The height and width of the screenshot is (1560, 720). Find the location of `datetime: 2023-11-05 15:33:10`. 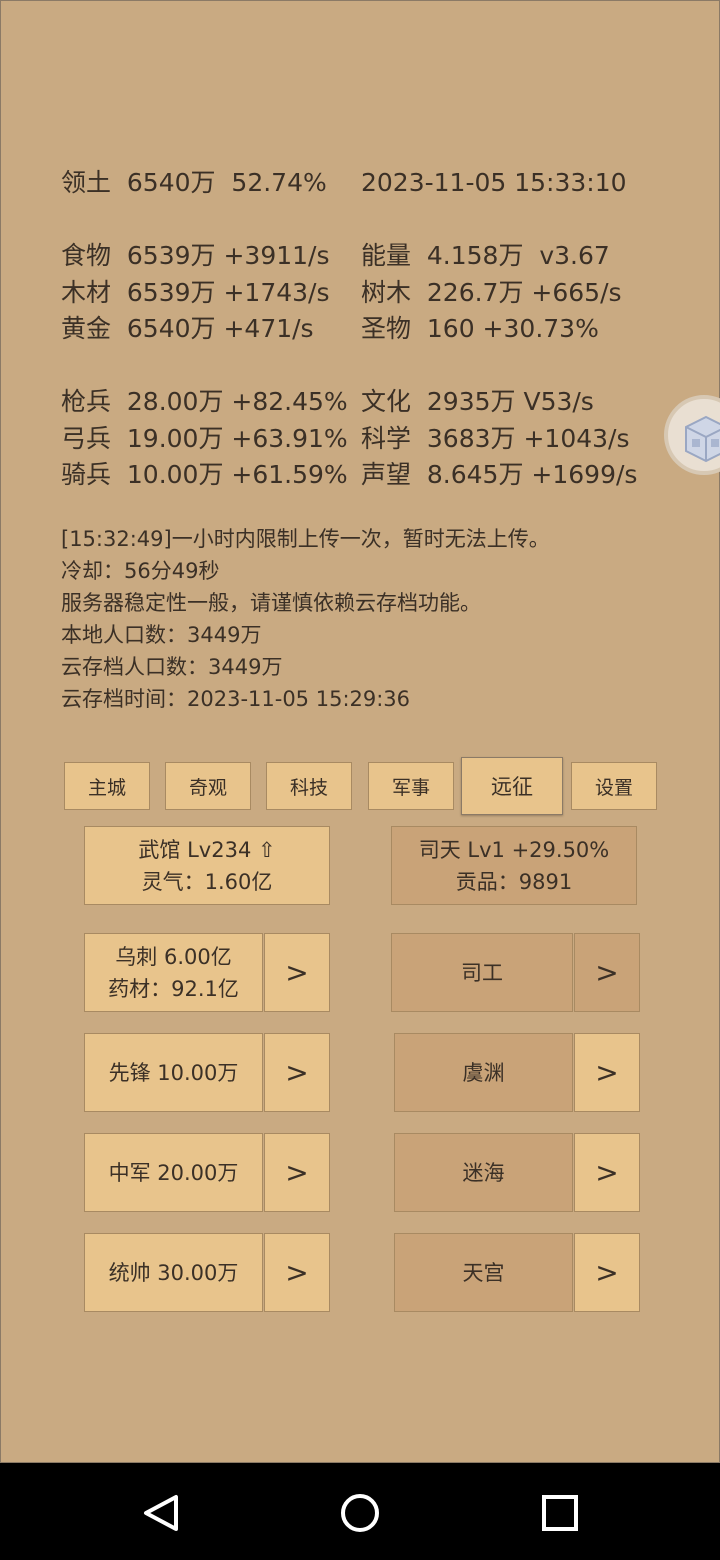

datetime: 2023-11-05 15:33:10 is located at coordinates (494, 182).